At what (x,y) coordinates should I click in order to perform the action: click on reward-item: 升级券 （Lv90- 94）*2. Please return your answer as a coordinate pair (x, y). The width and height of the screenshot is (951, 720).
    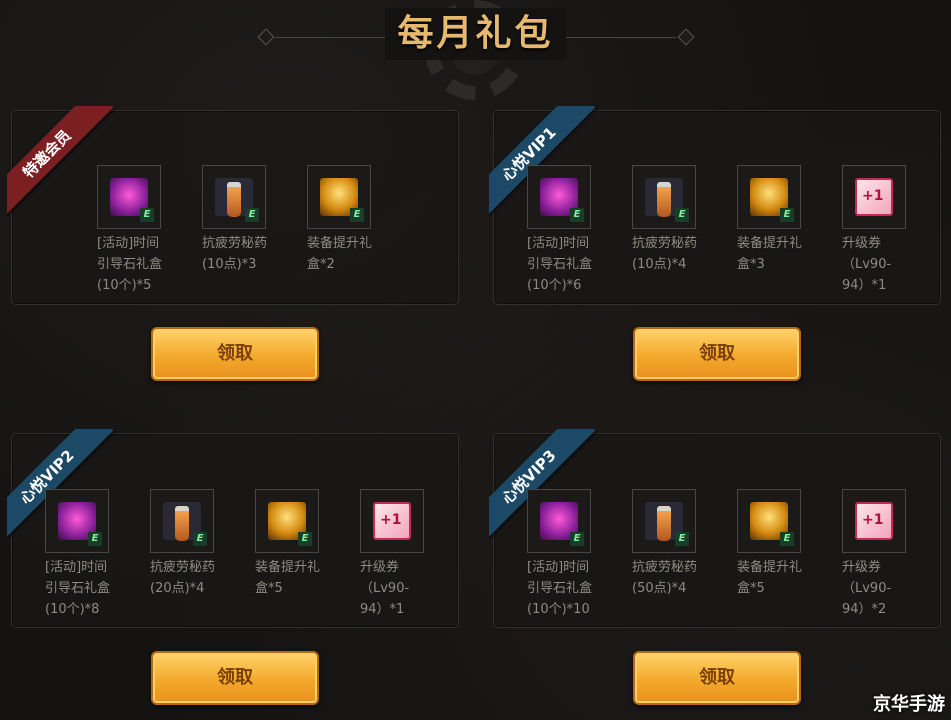
    Looking at the image, I should click on (892, 554).